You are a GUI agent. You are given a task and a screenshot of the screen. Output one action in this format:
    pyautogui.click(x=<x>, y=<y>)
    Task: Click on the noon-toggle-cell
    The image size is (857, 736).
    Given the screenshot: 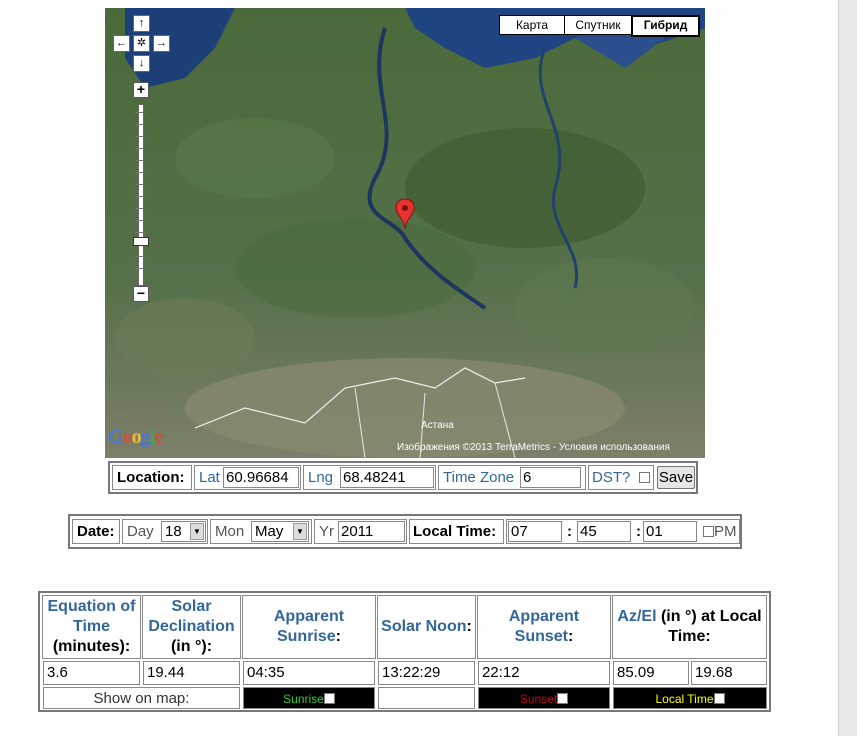 What is the action you would take?
    pyautogui.click(x=426, y=698)
    